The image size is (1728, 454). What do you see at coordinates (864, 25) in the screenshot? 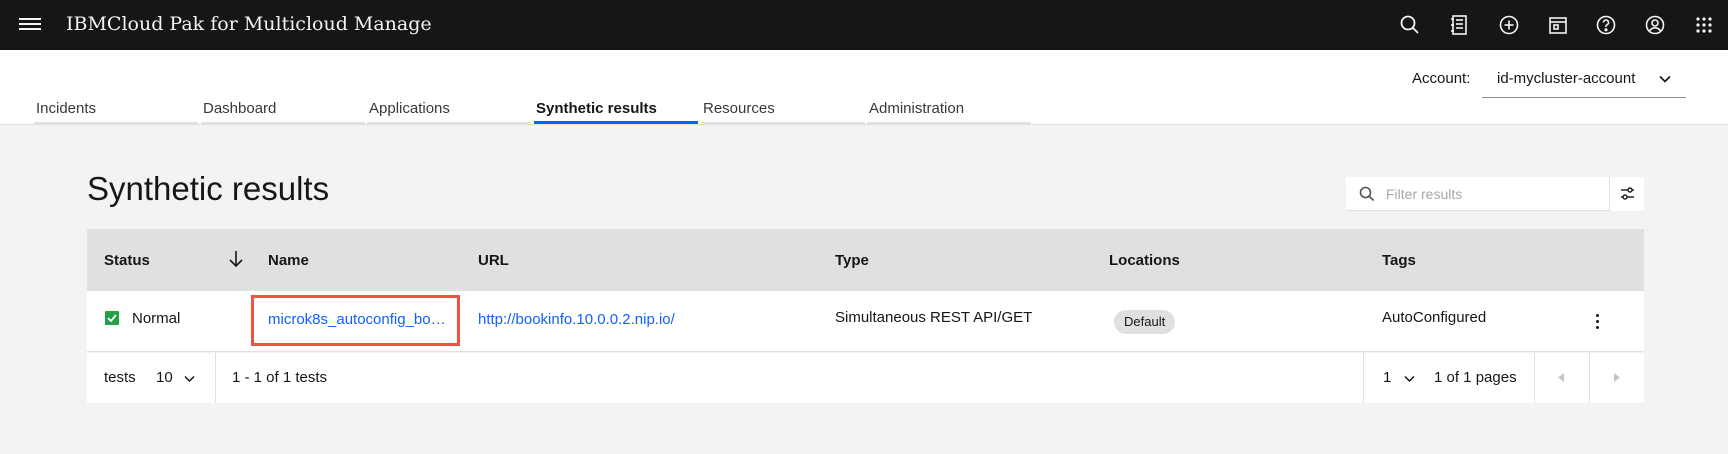
I see `top-header: IBMCloud Pak for Multicloud Manager` at bounding box center [864, 25].